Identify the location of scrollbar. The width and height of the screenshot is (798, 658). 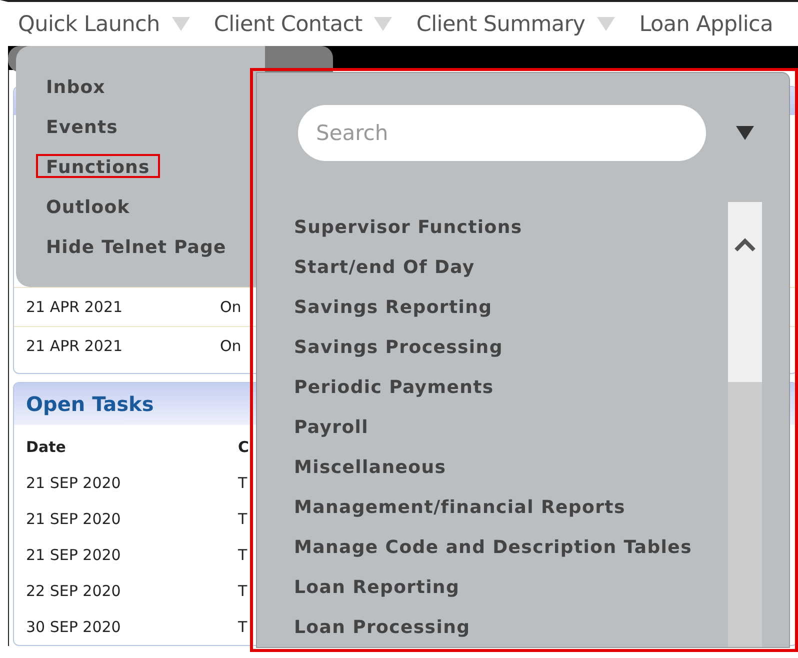
(745, 424).